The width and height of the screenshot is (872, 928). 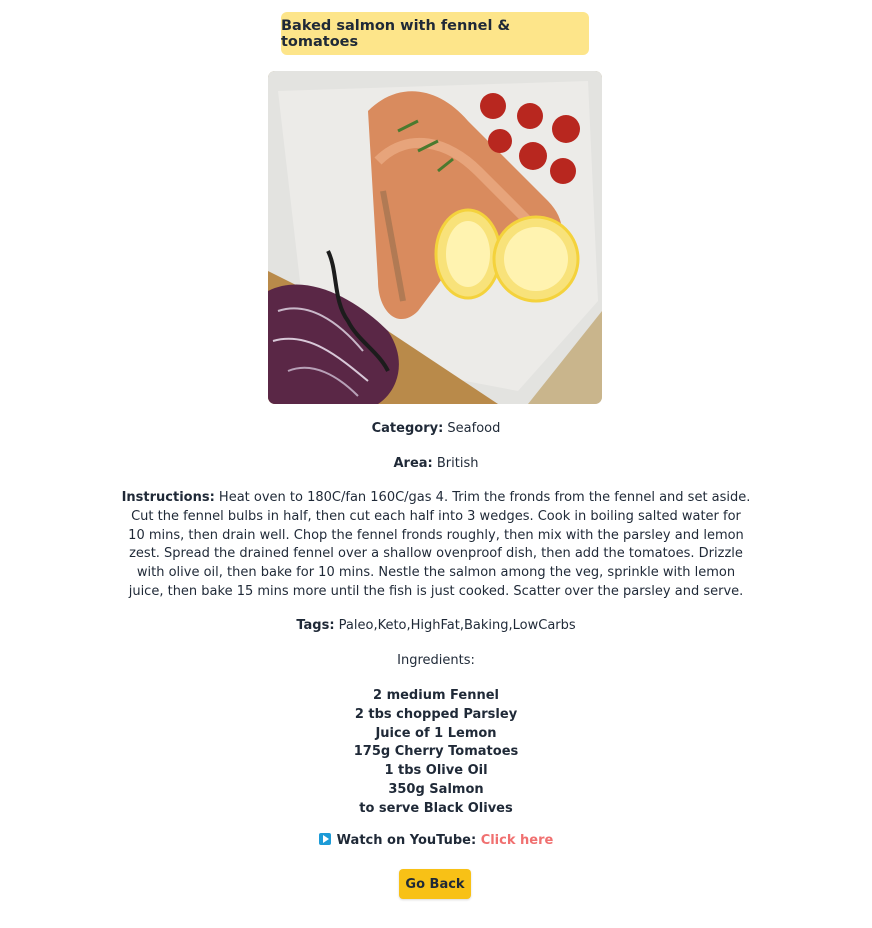 I want to click on category-value: Seafood, so click(x=474, y=428).